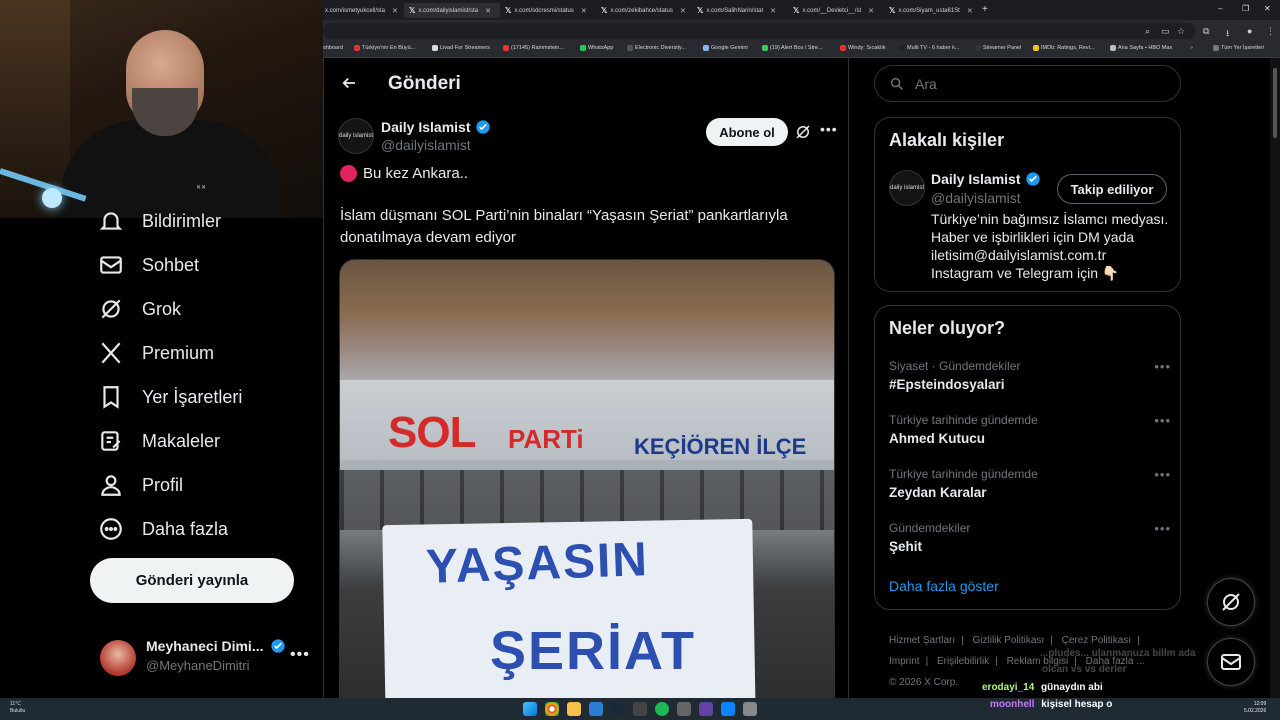 This screenshot has width=1280, height=720. I want to click on post-button: Gönderi yayınla, so click(192, 580).